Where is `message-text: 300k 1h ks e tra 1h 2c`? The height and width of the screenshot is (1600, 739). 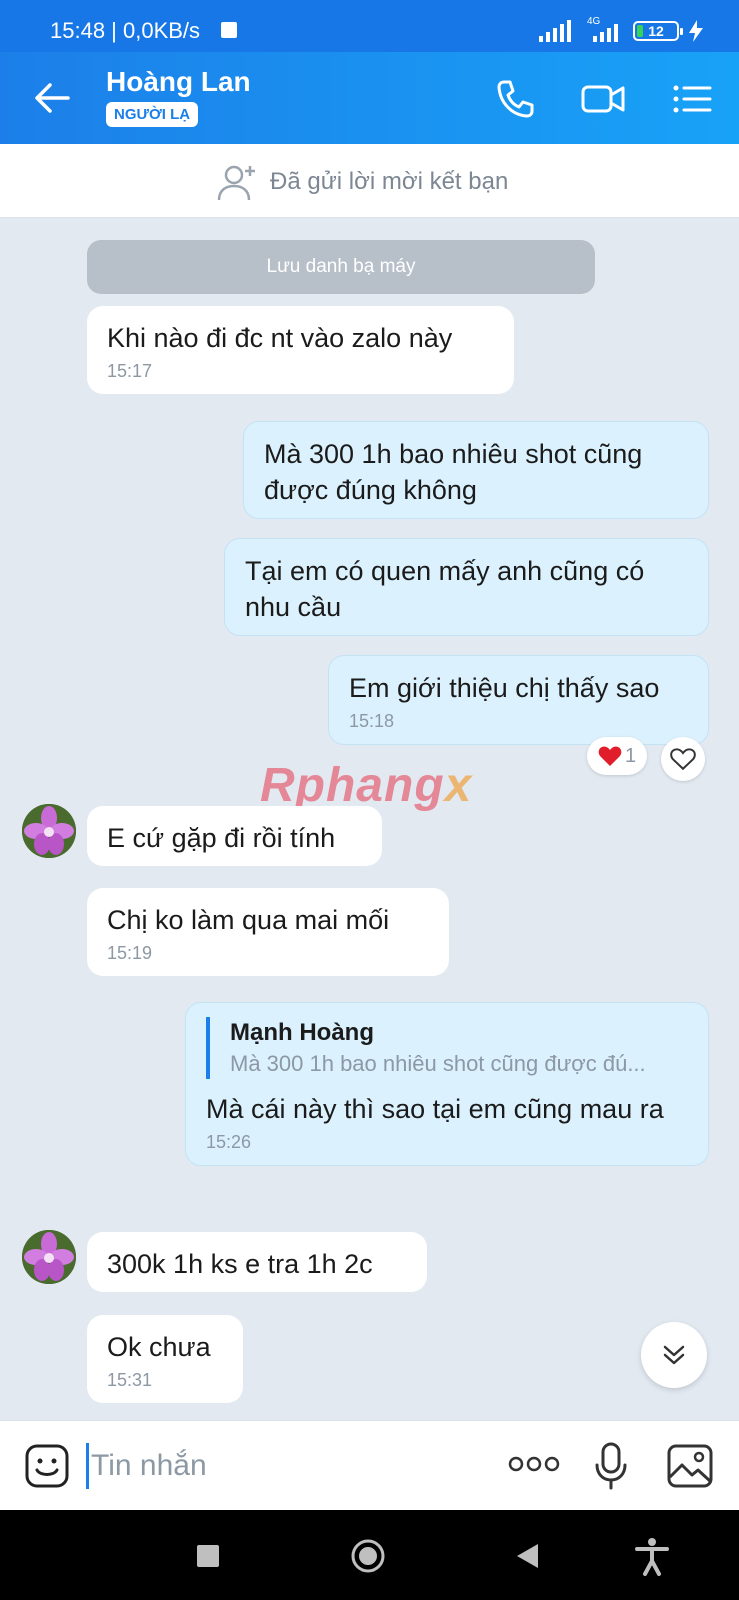 message-text: 300k 1h ks e tra 1h 2c is located at coordinates (240, 1264).